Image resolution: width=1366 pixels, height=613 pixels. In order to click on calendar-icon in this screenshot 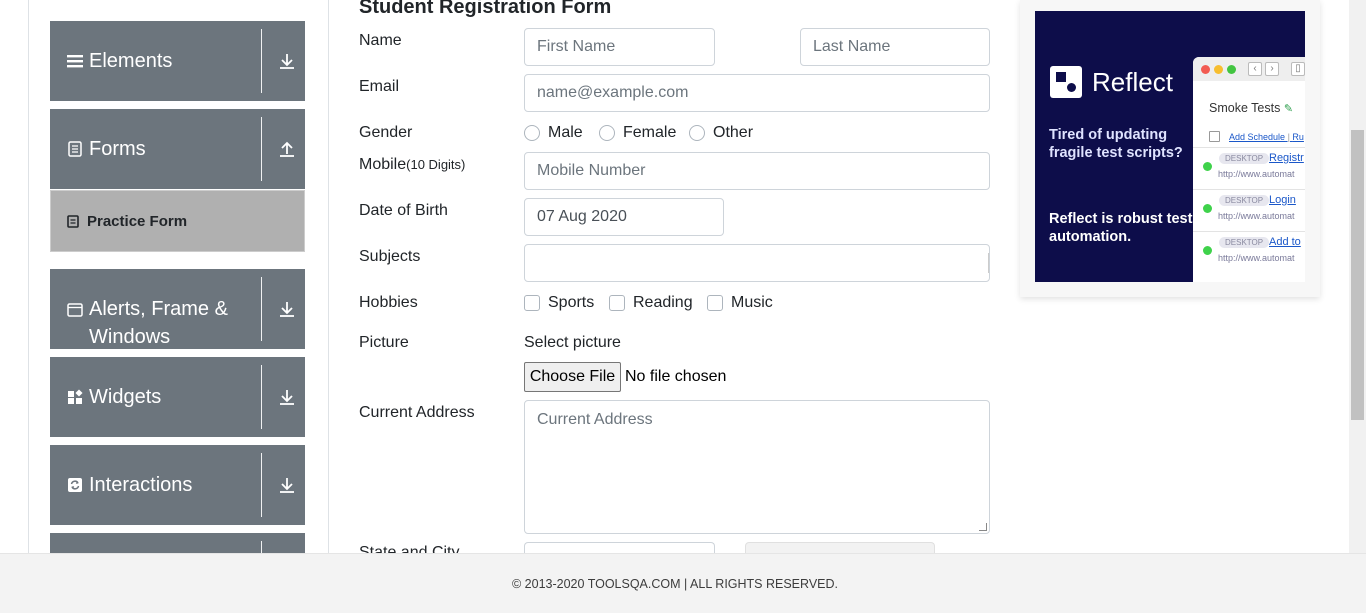, I will do `click(1214, 136)`.